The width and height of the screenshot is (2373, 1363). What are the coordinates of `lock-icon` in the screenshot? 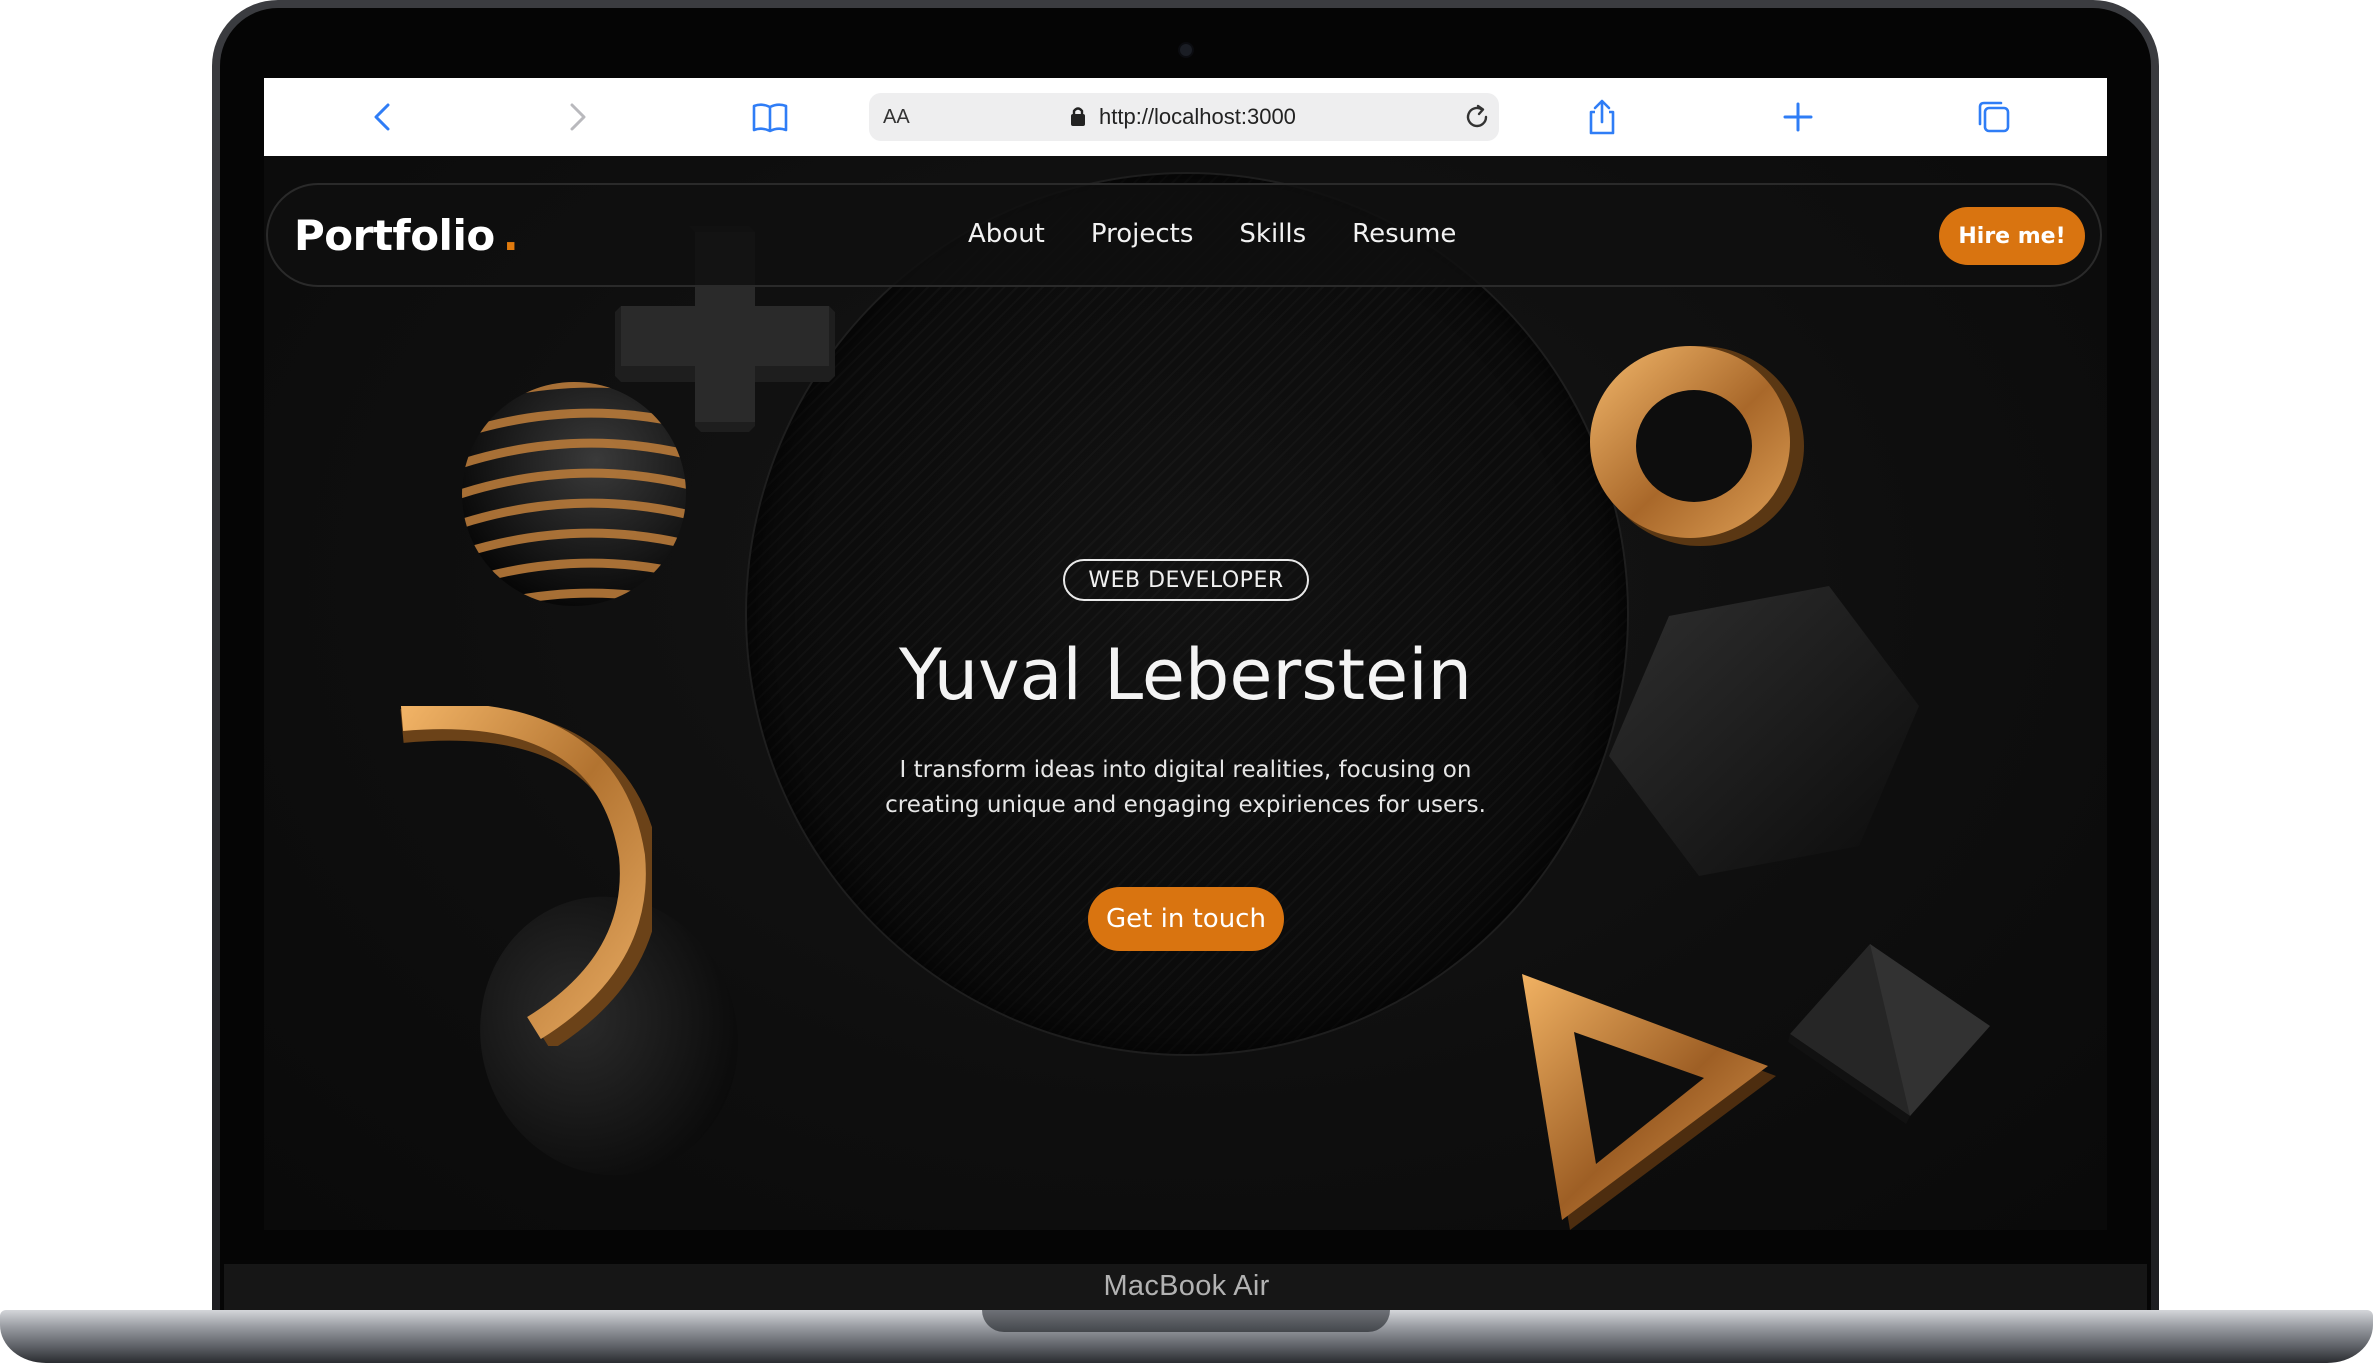 It's located at (1078, 116).